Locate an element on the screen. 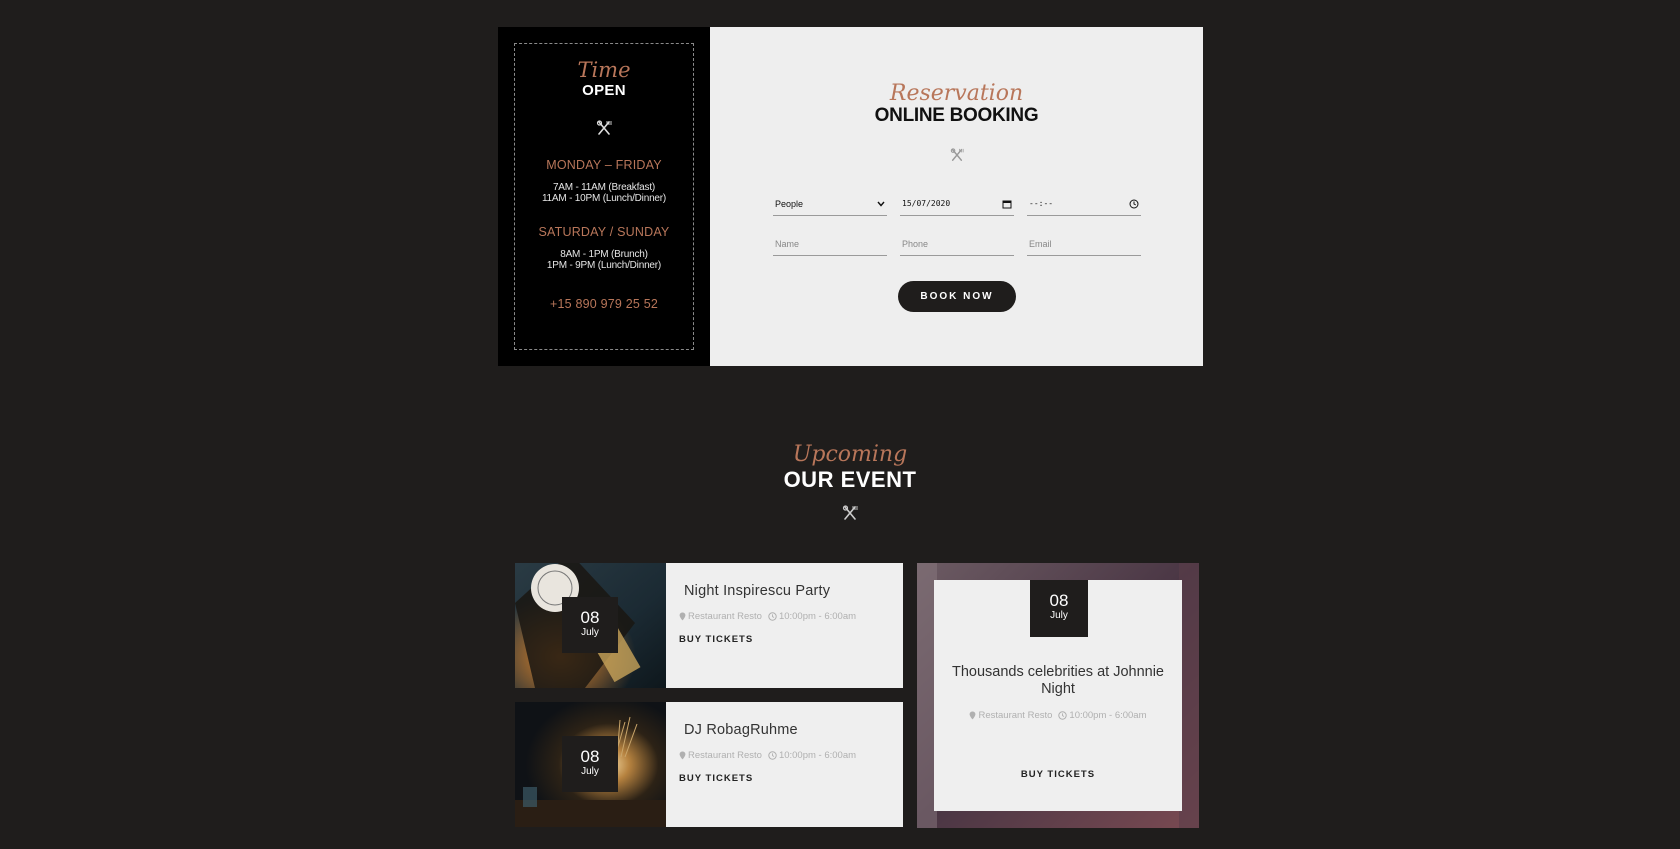  date-input-value: 15/07/2020 is located at coordinates (926, 203).